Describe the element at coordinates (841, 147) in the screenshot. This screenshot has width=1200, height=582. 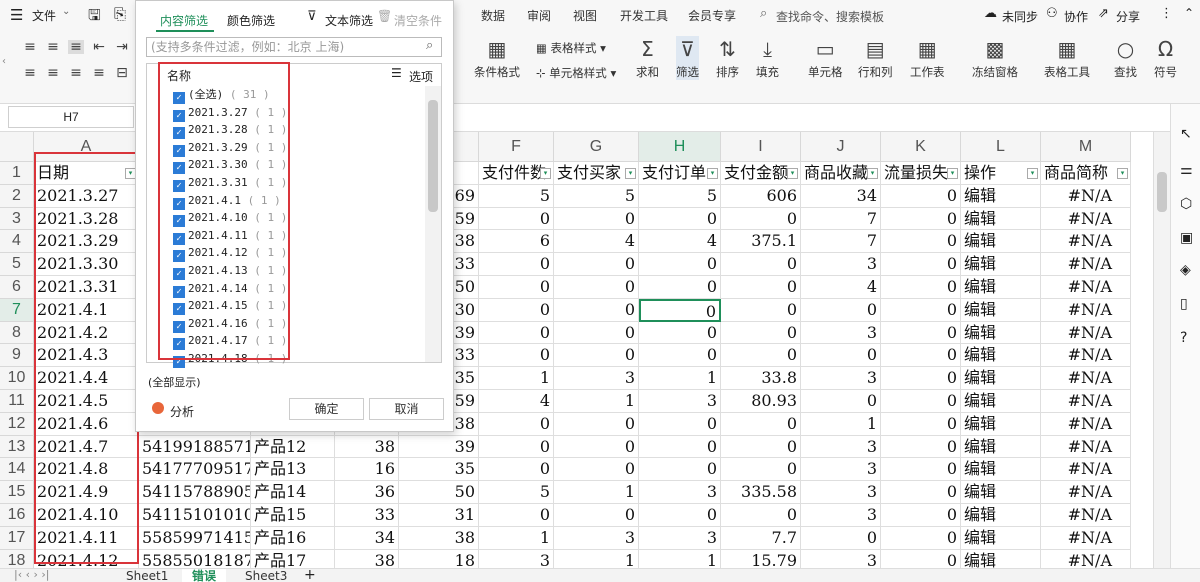
I see `column-header-J: J` at that location.